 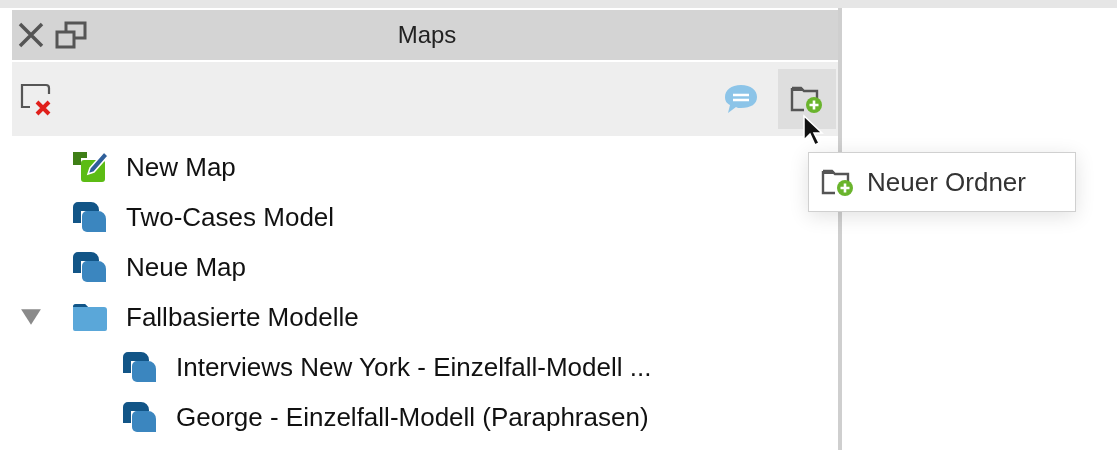 What do you see at coordinates (230, 217) in the screenshot?
I see `tree-item: Two-Cases Model` at bounding box center [230, 217].